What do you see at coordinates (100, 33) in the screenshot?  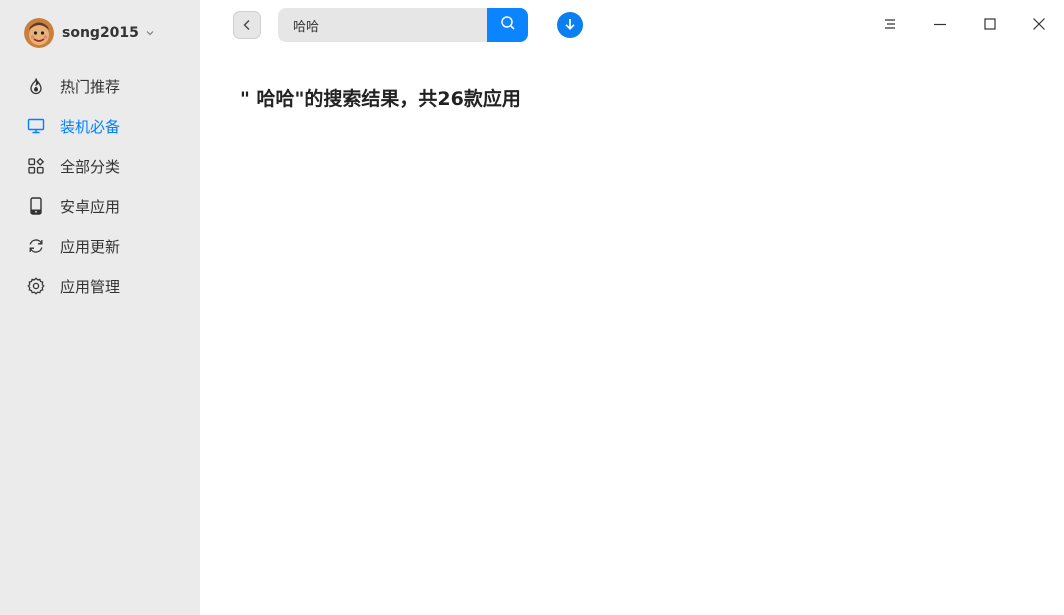 I see `username: song2015` at bounding box center [100, 33].